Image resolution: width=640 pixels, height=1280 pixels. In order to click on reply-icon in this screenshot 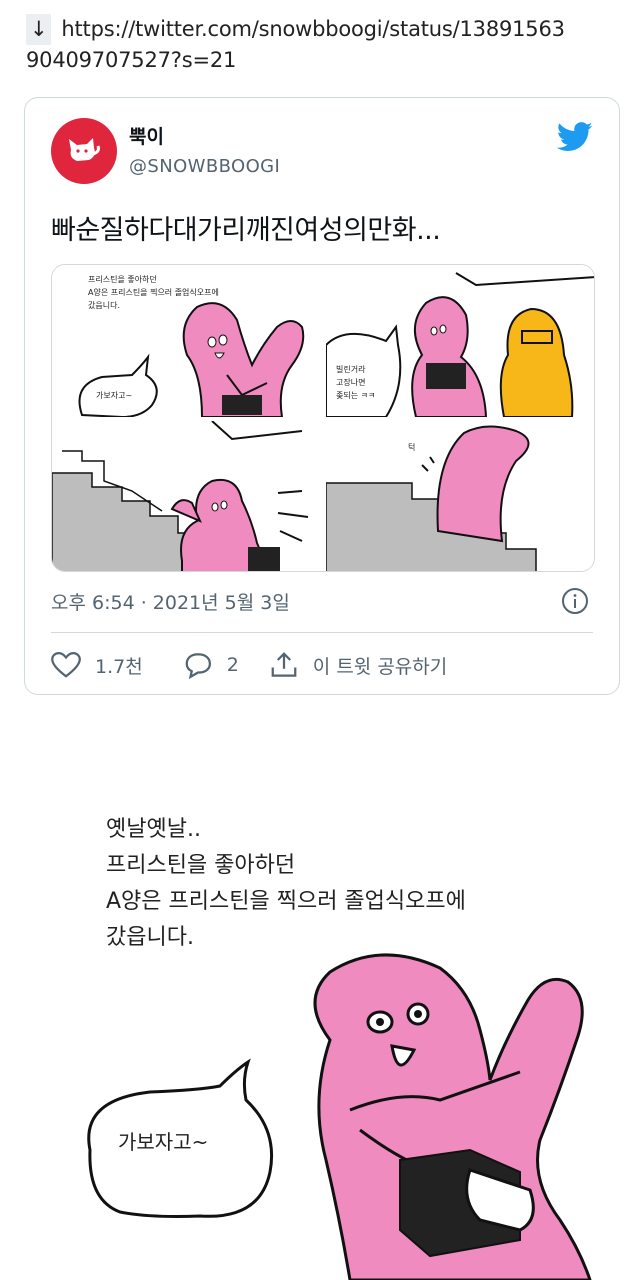, I will do `click(198, 666)`.